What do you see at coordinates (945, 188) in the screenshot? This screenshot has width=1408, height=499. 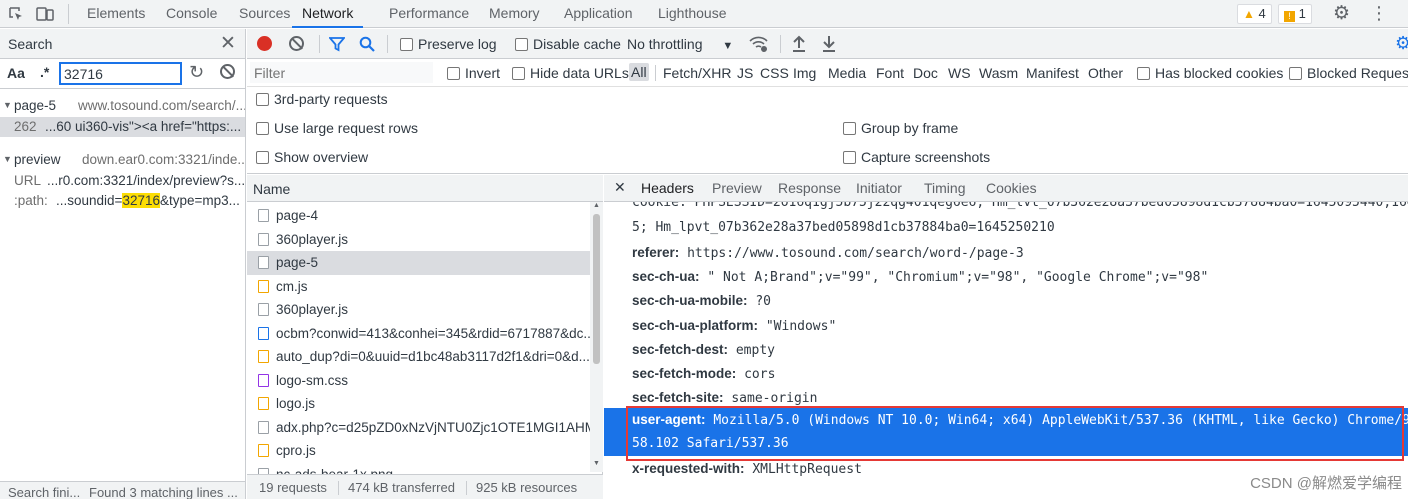 I see `tab-timing: Timing` at bounding box center [945, 188].